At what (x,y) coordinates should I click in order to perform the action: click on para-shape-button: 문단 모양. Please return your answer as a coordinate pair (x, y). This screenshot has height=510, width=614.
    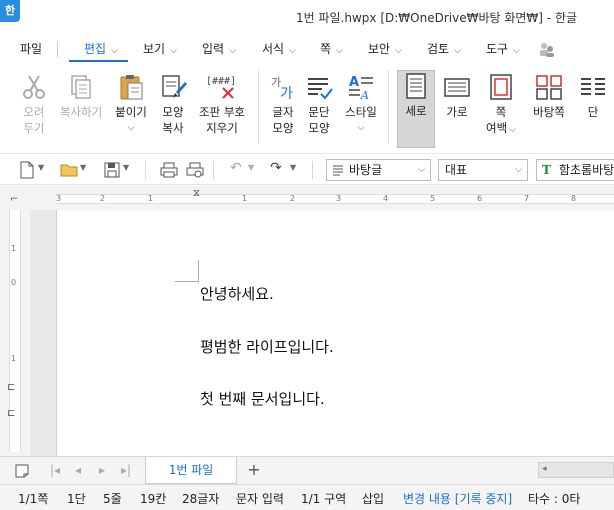
    Looking at the image, I should click on (319, 104).